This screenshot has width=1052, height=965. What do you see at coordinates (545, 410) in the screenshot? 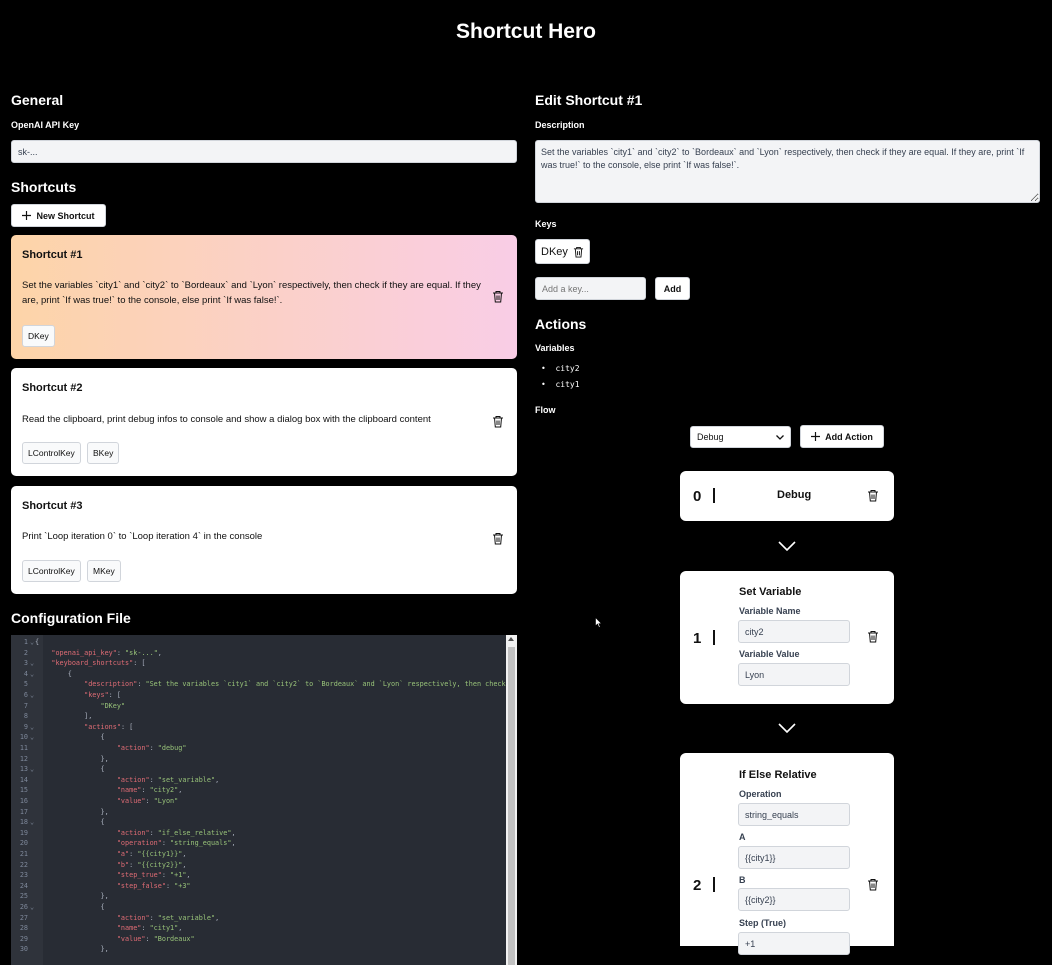
I see `flow-label: Flow` at bounding box center [545, 410].